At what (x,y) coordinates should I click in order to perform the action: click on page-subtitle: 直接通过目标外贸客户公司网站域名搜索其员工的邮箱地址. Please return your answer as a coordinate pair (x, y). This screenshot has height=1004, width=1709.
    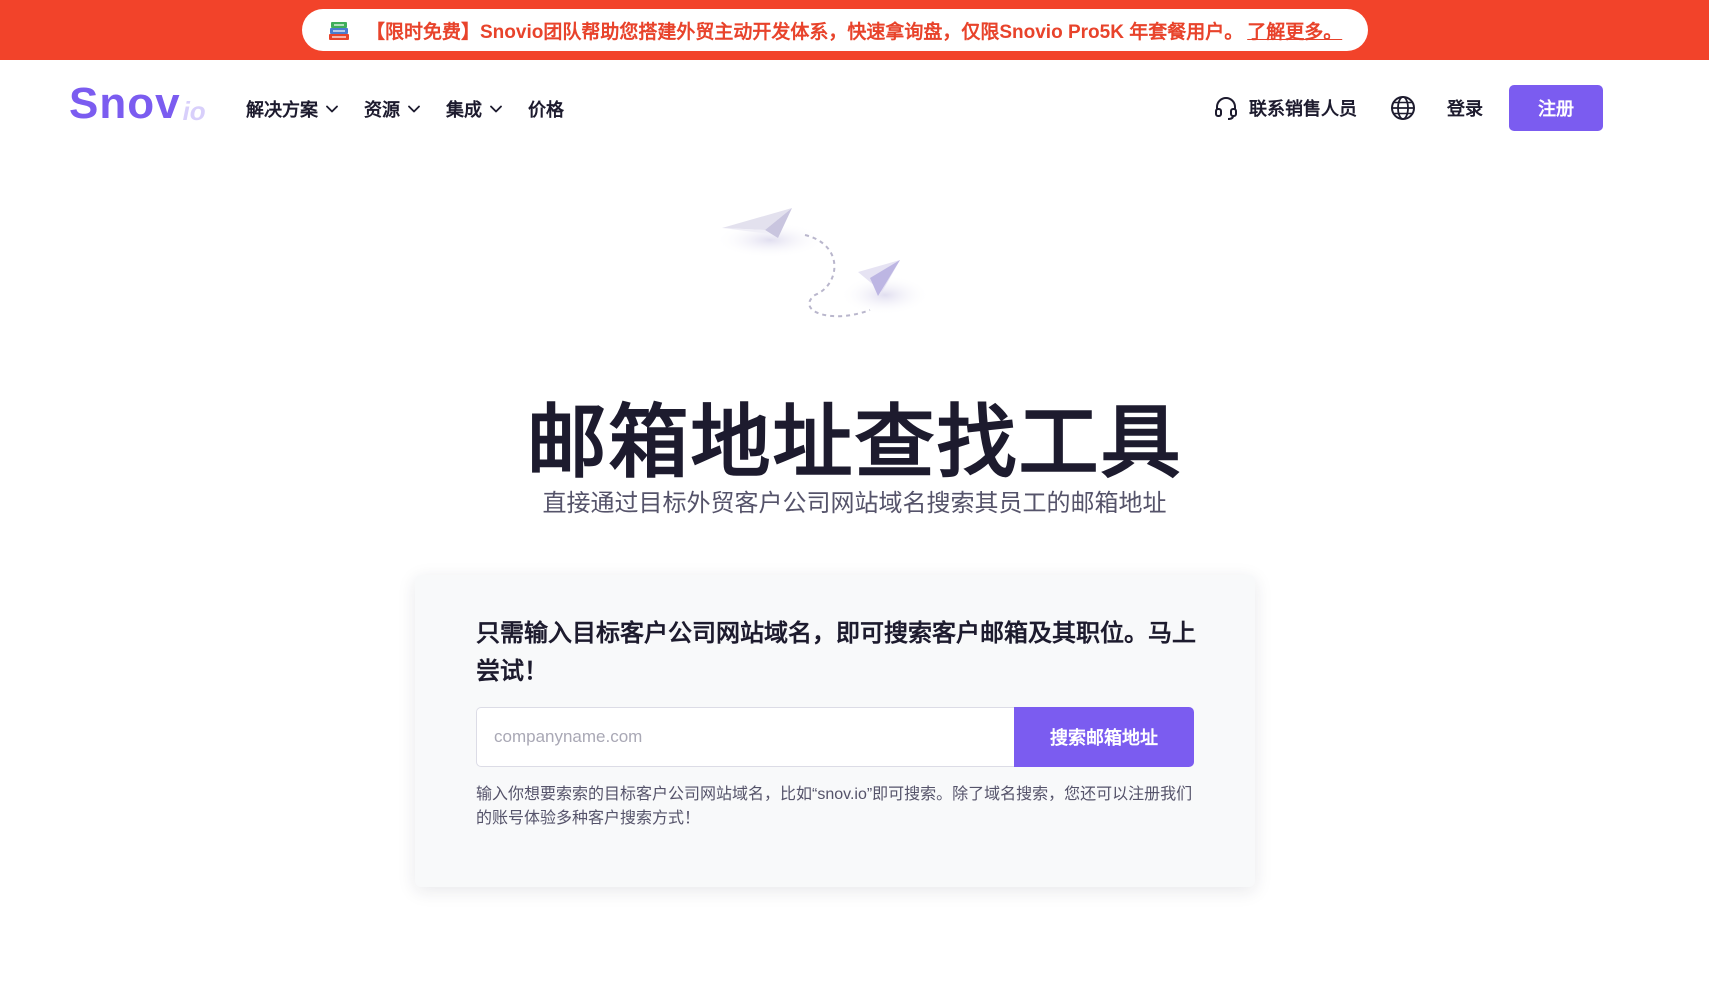
    Looking at the image, I should click on (854, 503).